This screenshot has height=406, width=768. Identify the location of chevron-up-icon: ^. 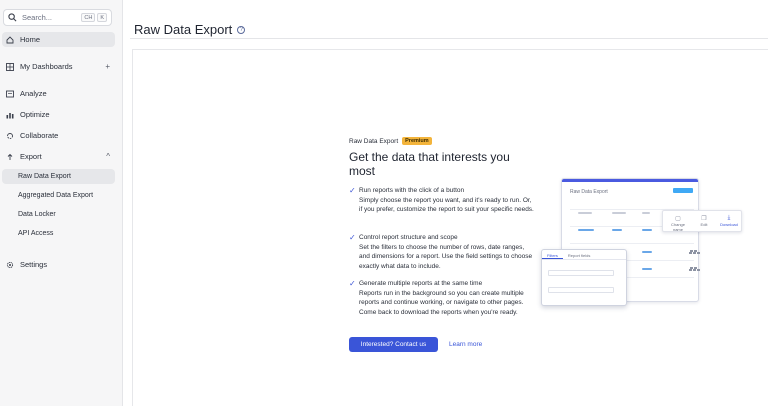
(108, 156).